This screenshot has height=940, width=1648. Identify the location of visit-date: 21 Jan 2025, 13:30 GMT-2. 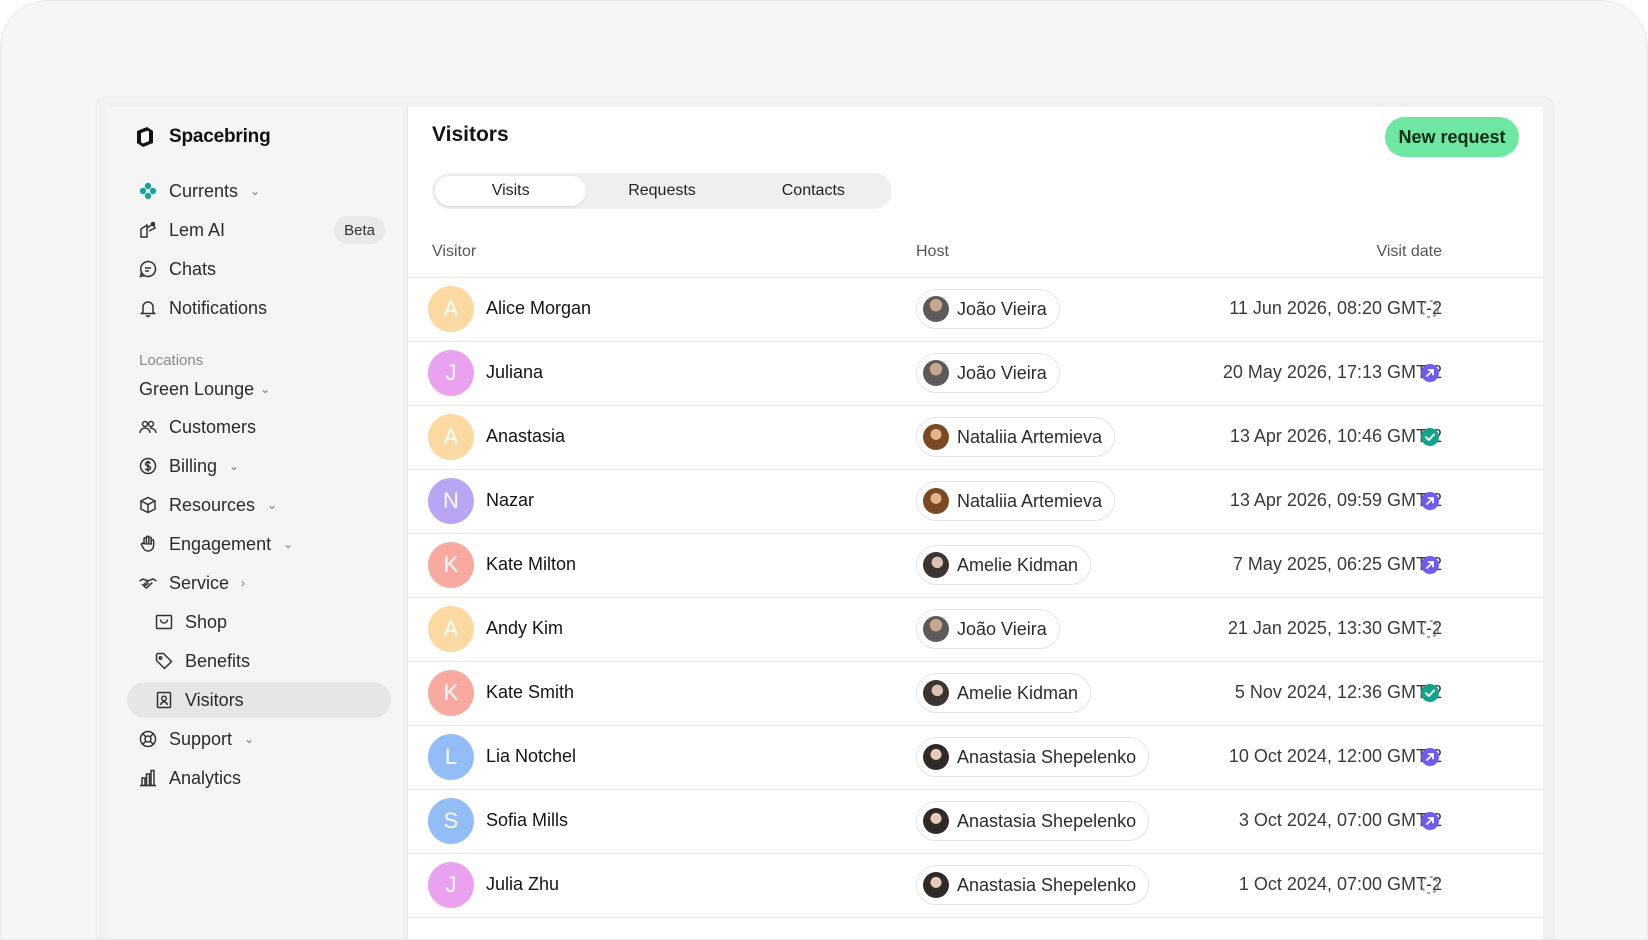
(1334, 628).